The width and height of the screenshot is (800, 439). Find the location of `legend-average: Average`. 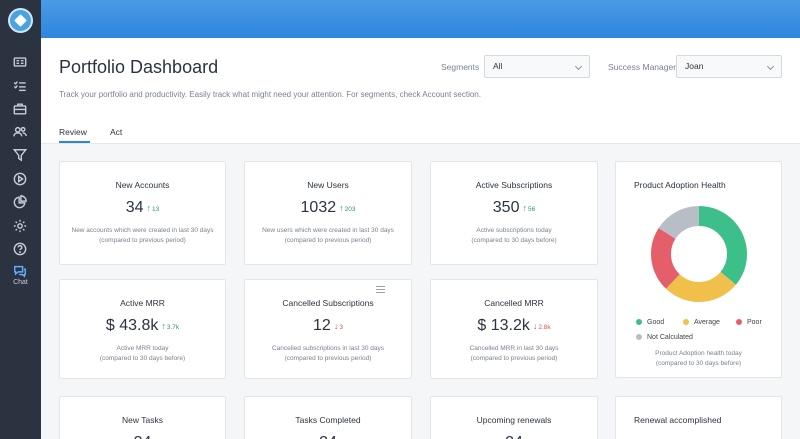

legend-average: Average is located at coordinates (701, 322).